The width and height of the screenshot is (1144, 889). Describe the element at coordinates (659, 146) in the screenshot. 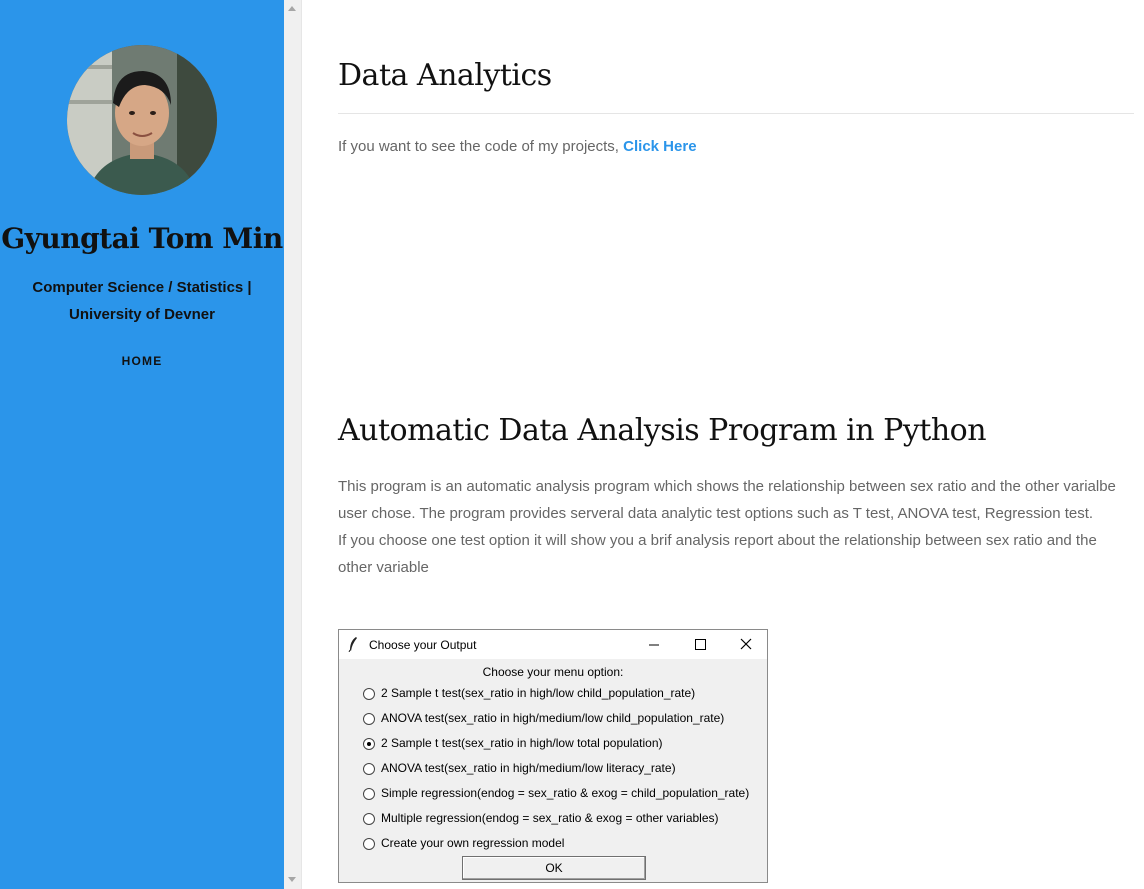

I see `click-here-link: Click Here` at that location.